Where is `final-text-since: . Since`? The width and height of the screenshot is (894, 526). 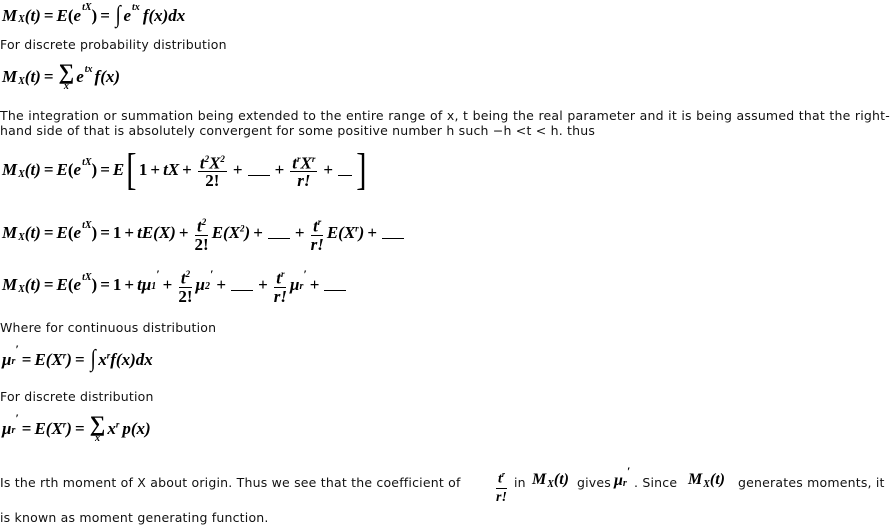
final-text-since: . Since is located at coordinates (656, 482).